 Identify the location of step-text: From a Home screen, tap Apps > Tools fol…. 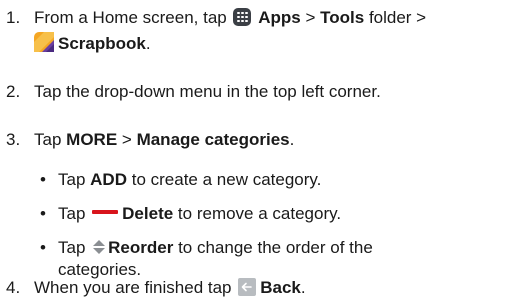
(230, 17).